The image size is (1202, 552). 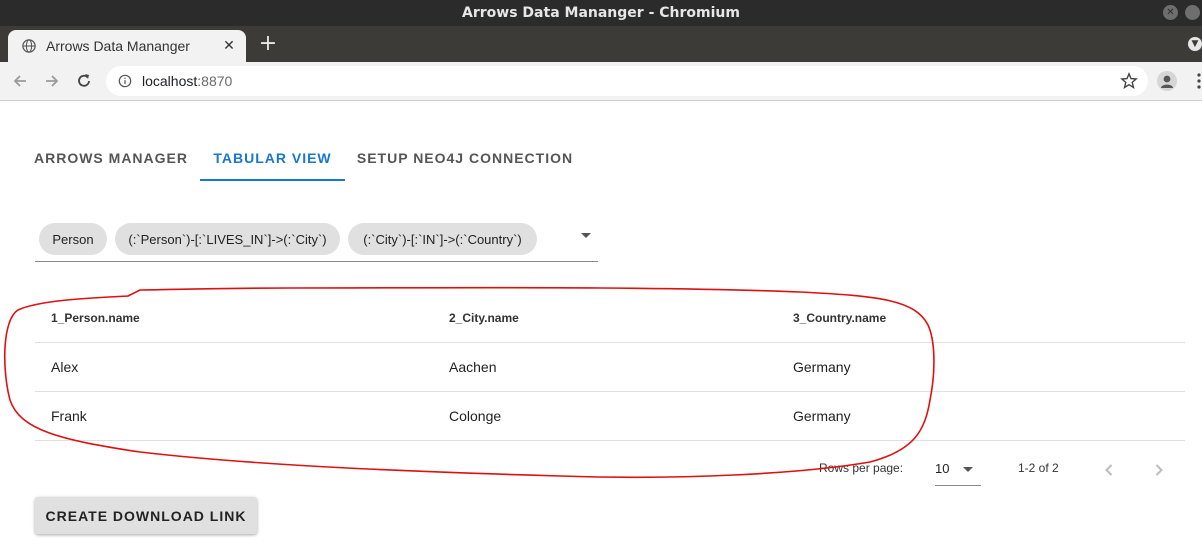 What do you see at coordinates (1109, 470) in the screenshot?
I see `chevron-left-icon` at bounding box center [1109, 470].